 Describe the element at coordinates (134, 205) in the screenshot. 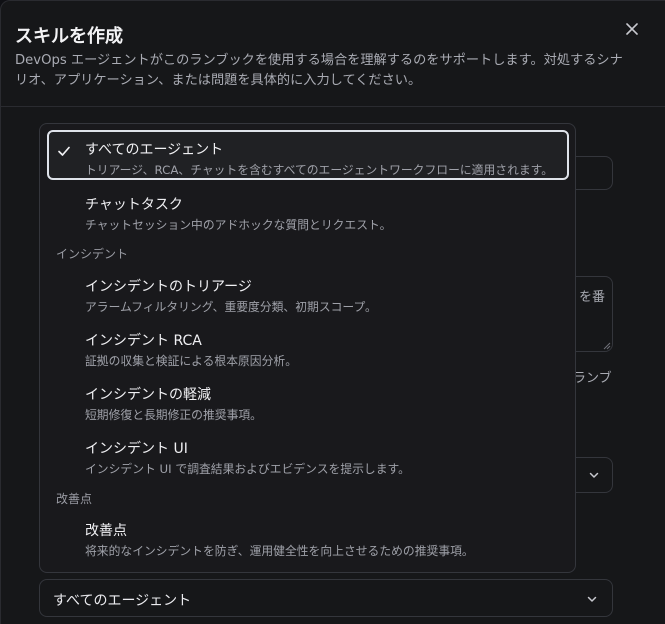

I see `option-label: チャットタスク` at that location.